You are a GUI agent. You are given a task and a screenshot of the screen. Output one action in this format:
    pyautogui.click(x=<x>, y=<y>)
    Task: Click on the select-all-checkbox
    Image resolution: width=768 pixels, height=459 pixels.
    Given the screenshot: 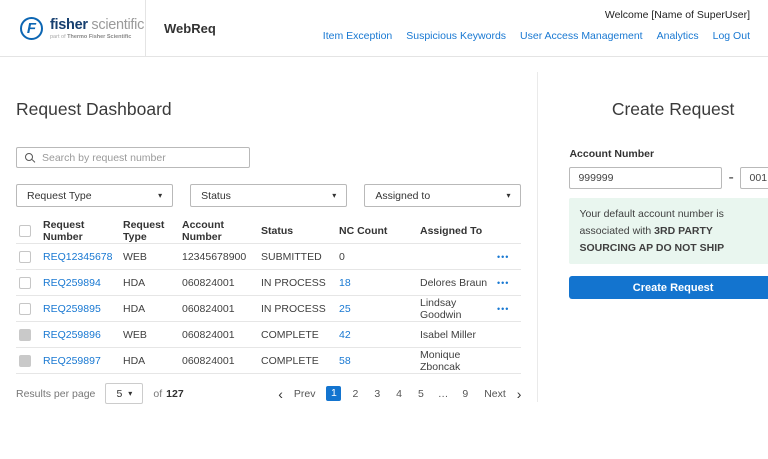 What is the action you would take?
    pyautogui.click(x=25, y=231)
    